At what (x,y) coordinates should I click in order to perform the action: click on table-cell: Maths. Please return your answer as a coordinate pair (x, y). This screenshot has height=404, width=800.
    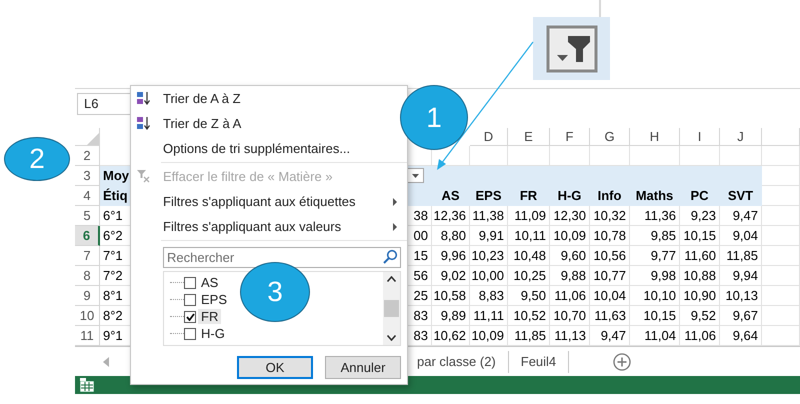
    Looking at the image, I should click on (655, 196).